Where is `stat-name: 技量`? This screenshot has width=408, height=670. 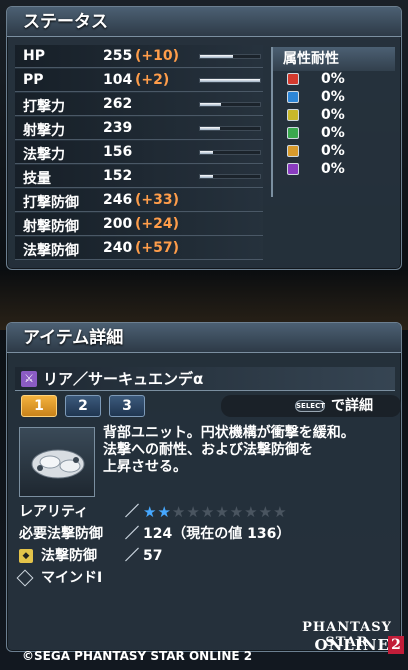 stat-name: 技量 is located at coordinates (37, 179).